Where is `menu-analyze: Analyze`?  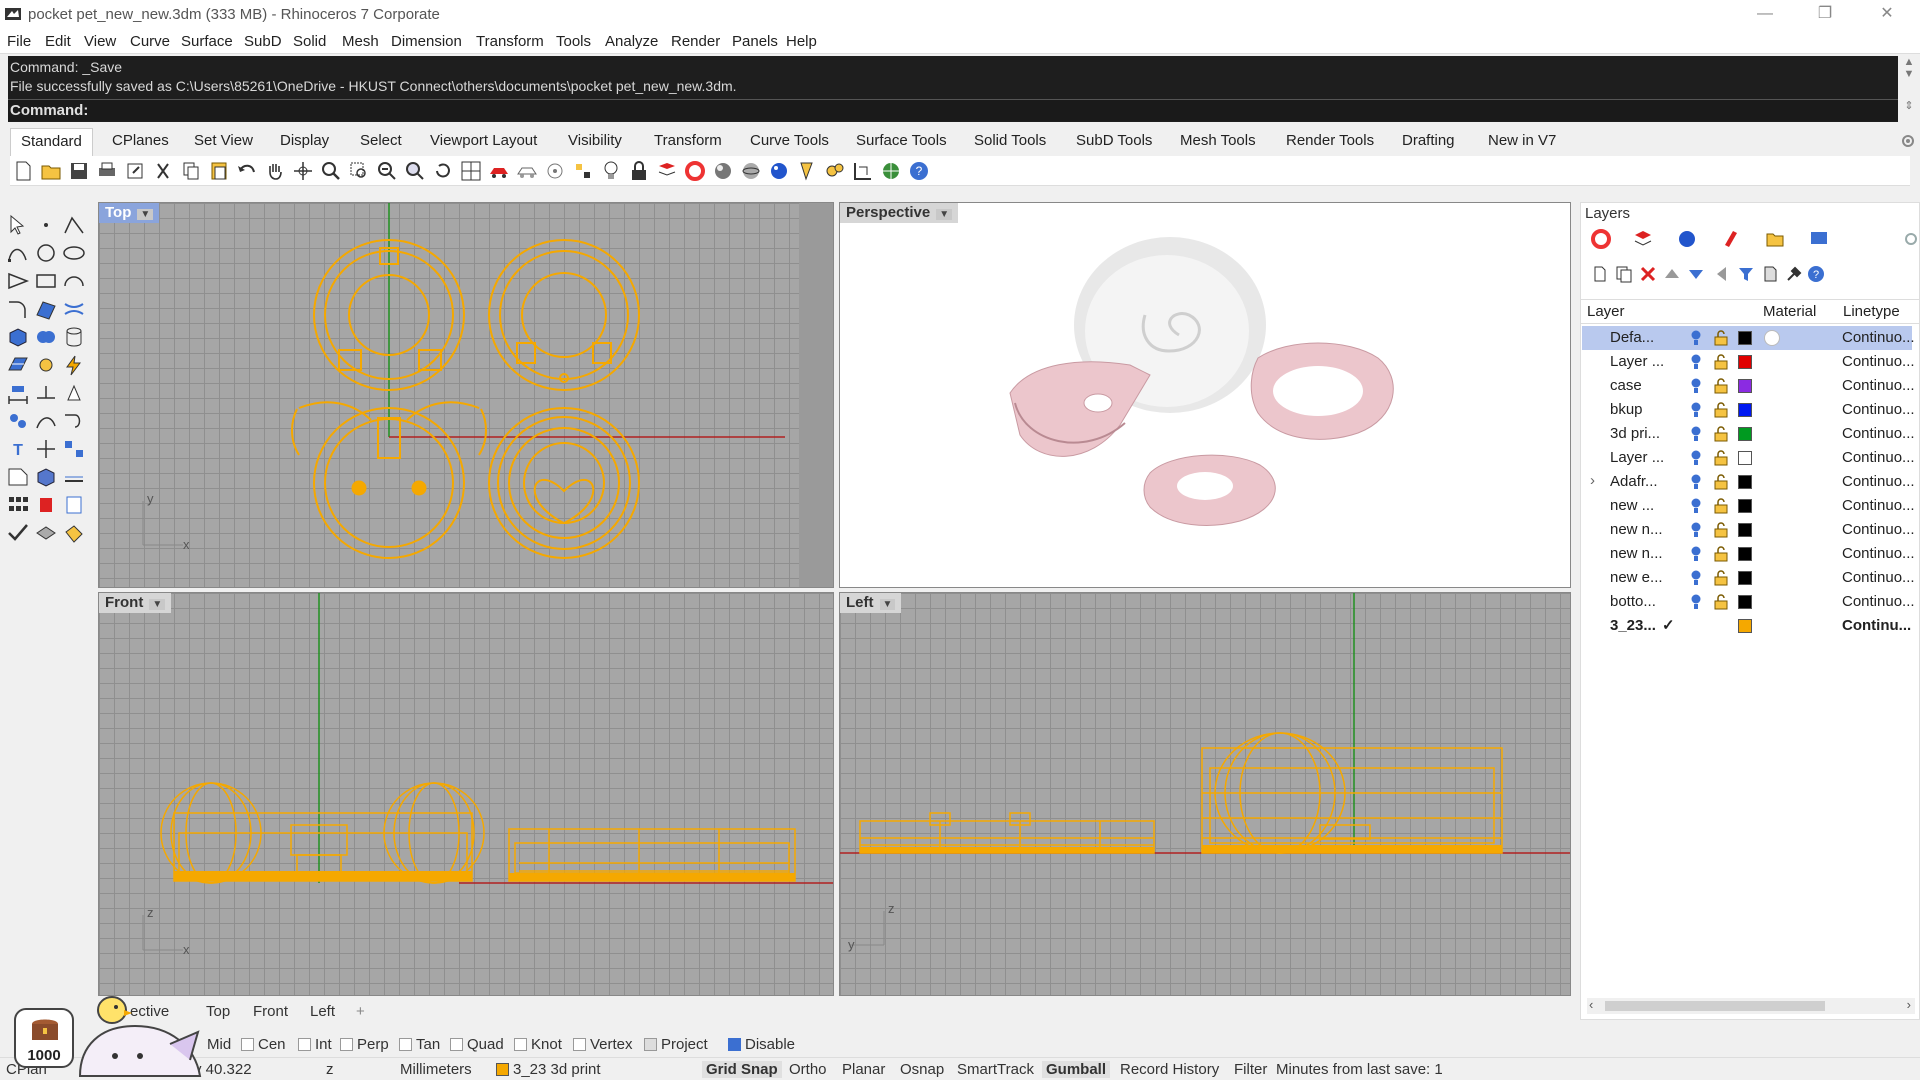 menu-analyze: Analyze is located at coordinates (631, 41).